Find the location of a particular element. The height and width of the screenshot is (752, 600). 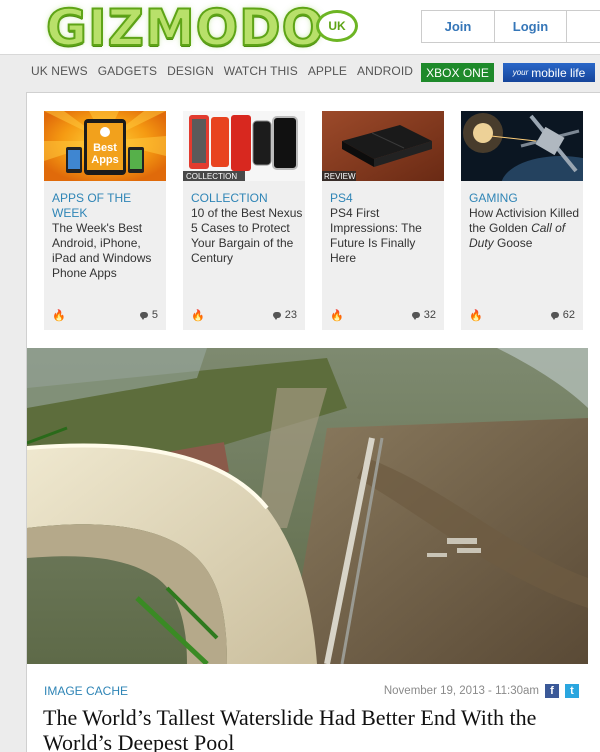

nav-item-apple: APPLE is located at coordinates (327, 73).